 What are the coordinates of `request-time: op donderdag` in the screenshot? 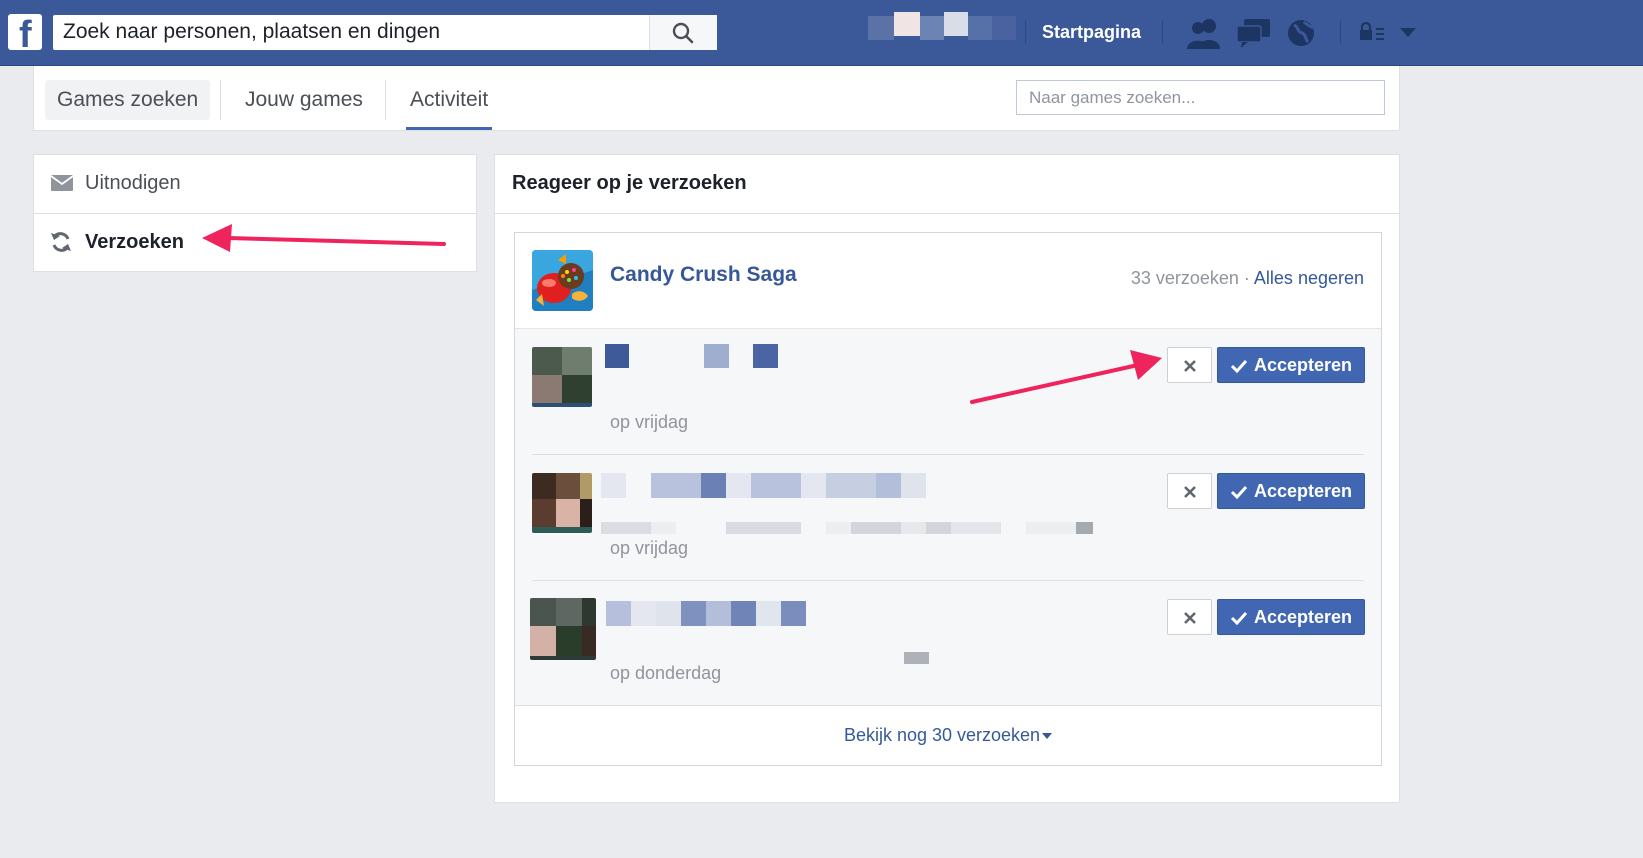 It's located at (666, 673).